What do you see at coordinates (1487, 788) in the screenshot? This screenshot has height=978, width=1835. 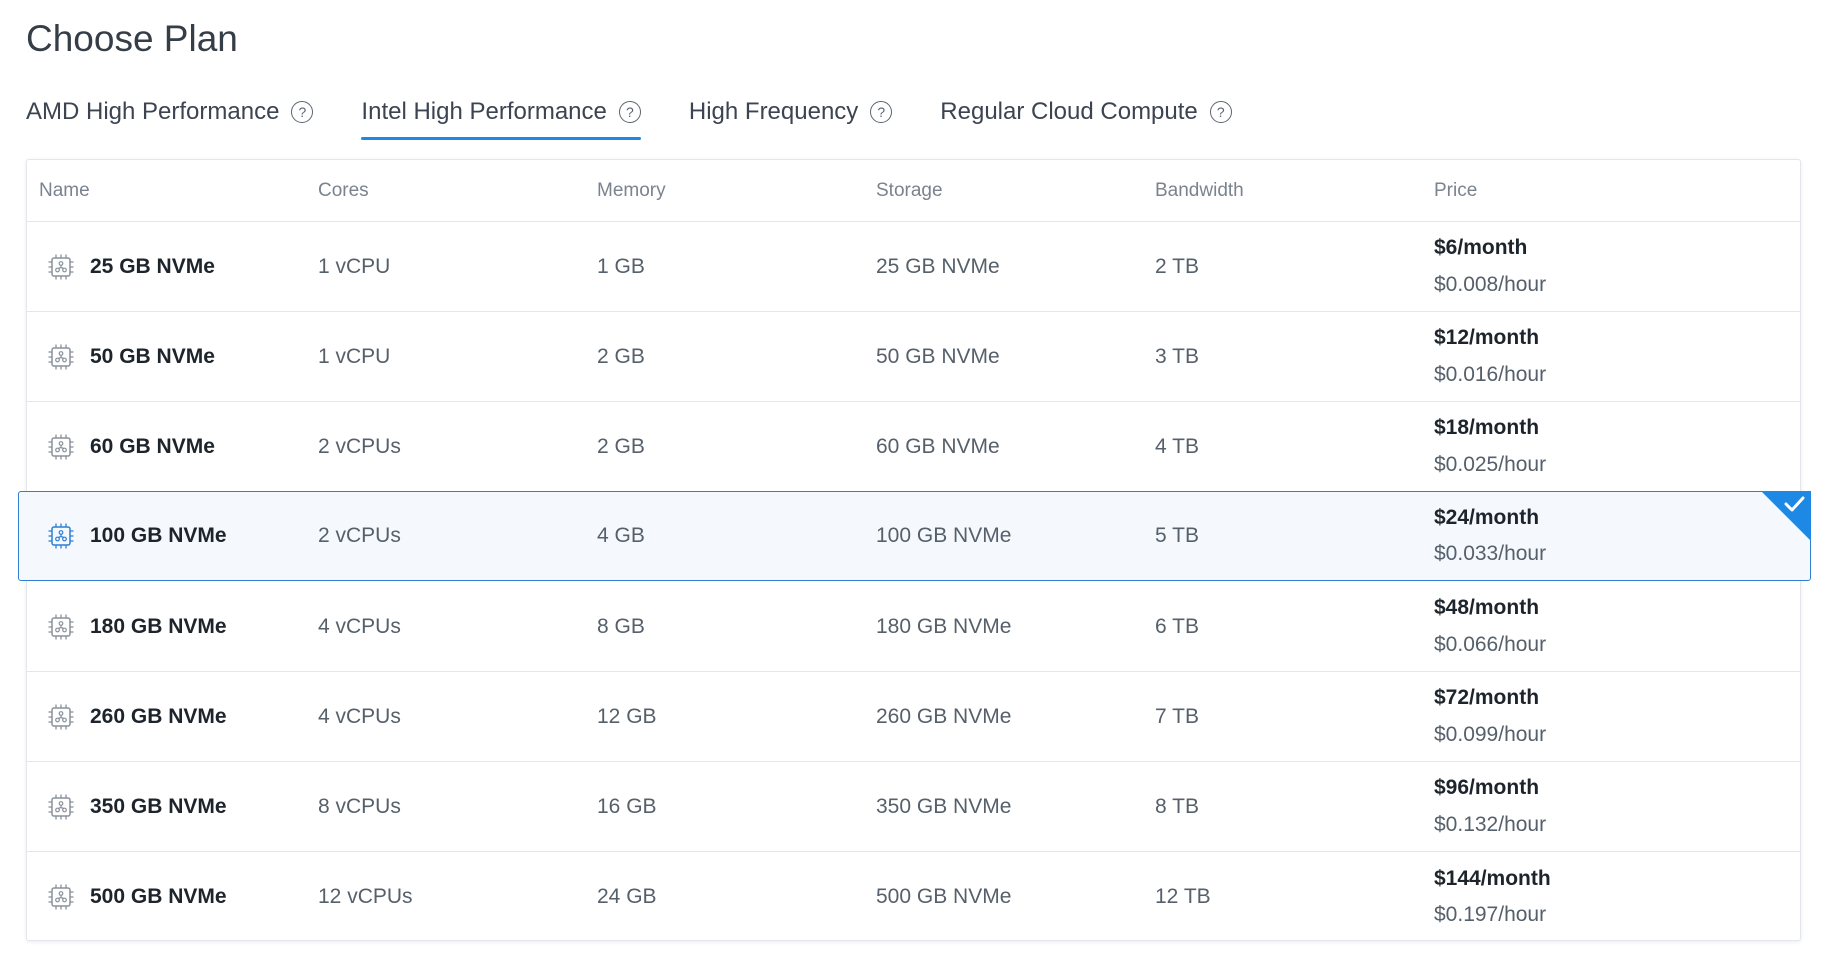 I see `price-monthly: $96/month` at bounding box center [1487, 788].